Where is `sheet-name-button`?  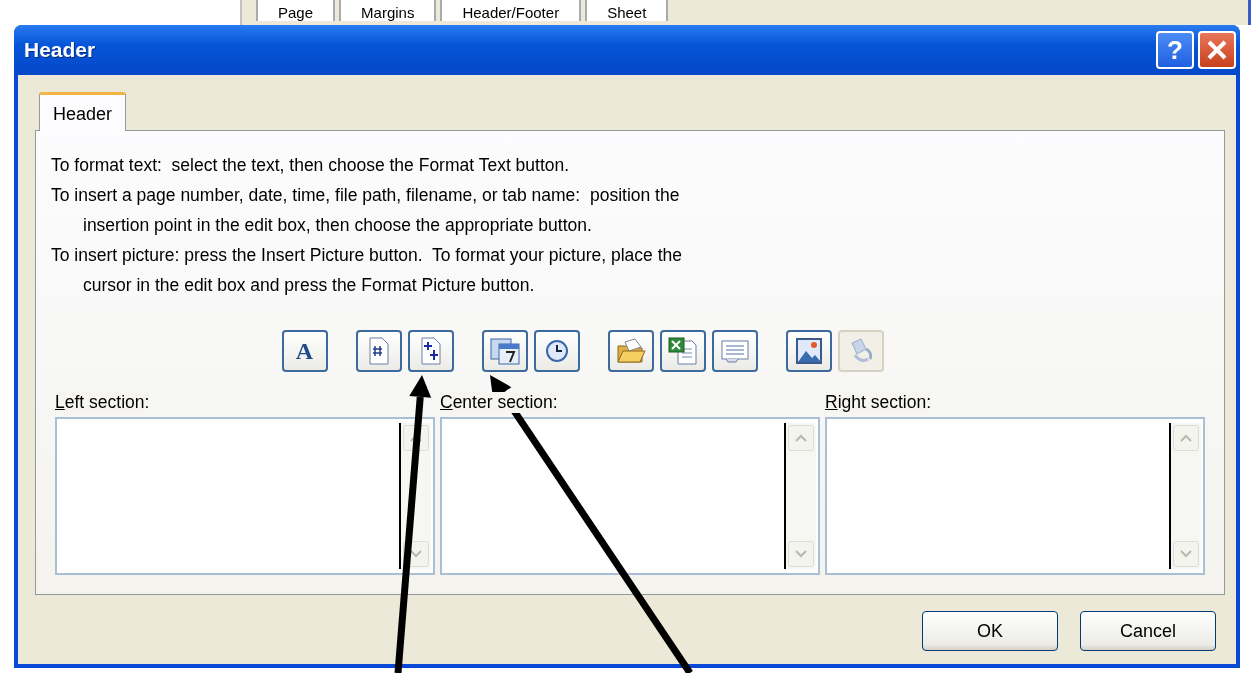 sheet-name-button is located at coordinates (734, 351).